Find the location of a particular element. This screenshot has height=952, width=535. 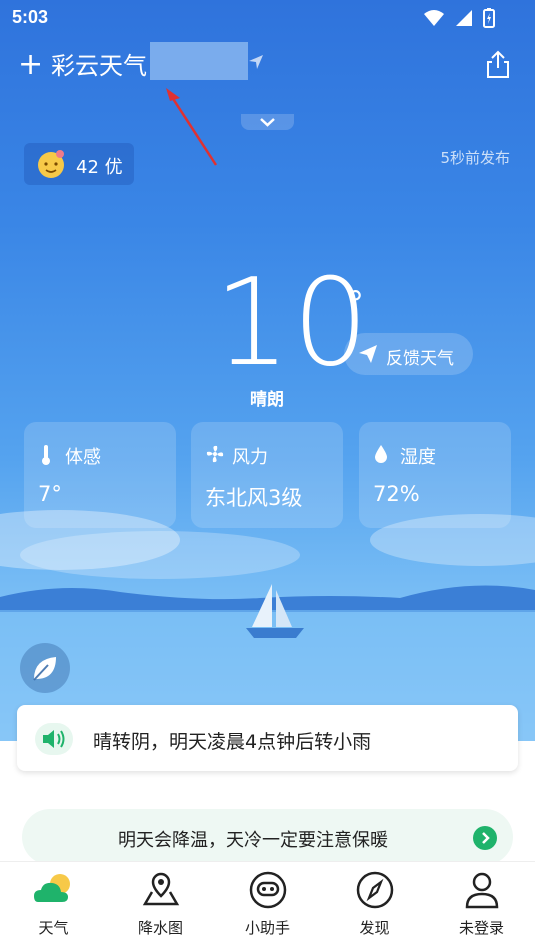

wifi-icon is located at coordinates (434, 18).